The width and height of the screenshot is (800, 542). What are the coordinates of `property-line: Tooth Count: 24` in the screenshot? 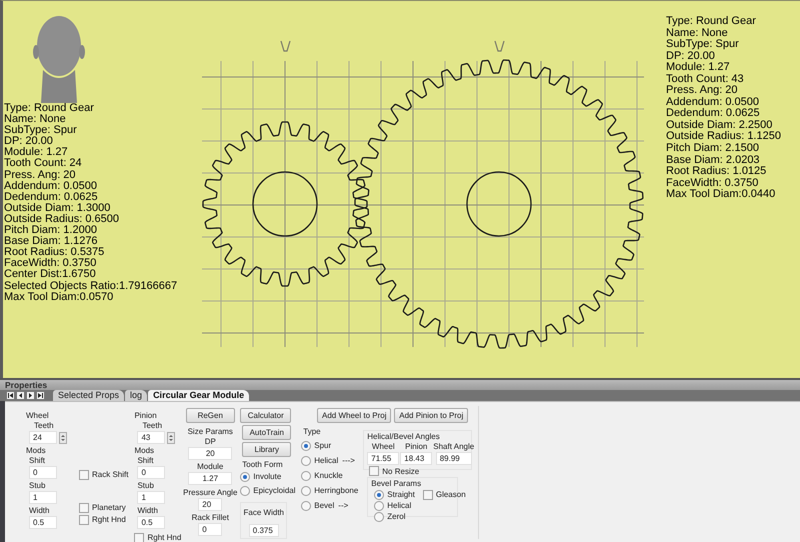 It's located at (43, 164).